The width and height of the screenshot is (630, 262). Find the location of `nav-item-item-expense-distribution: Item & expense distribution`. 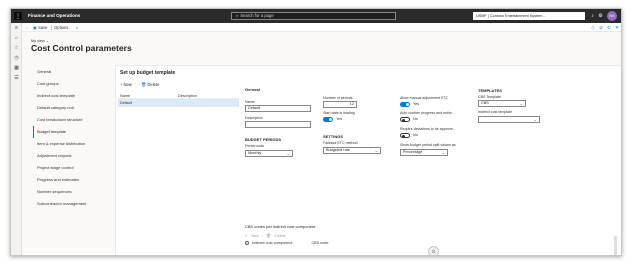

nav-item-item-expense-distribution: Item & expense distribution is located at coordinates (75, 144).